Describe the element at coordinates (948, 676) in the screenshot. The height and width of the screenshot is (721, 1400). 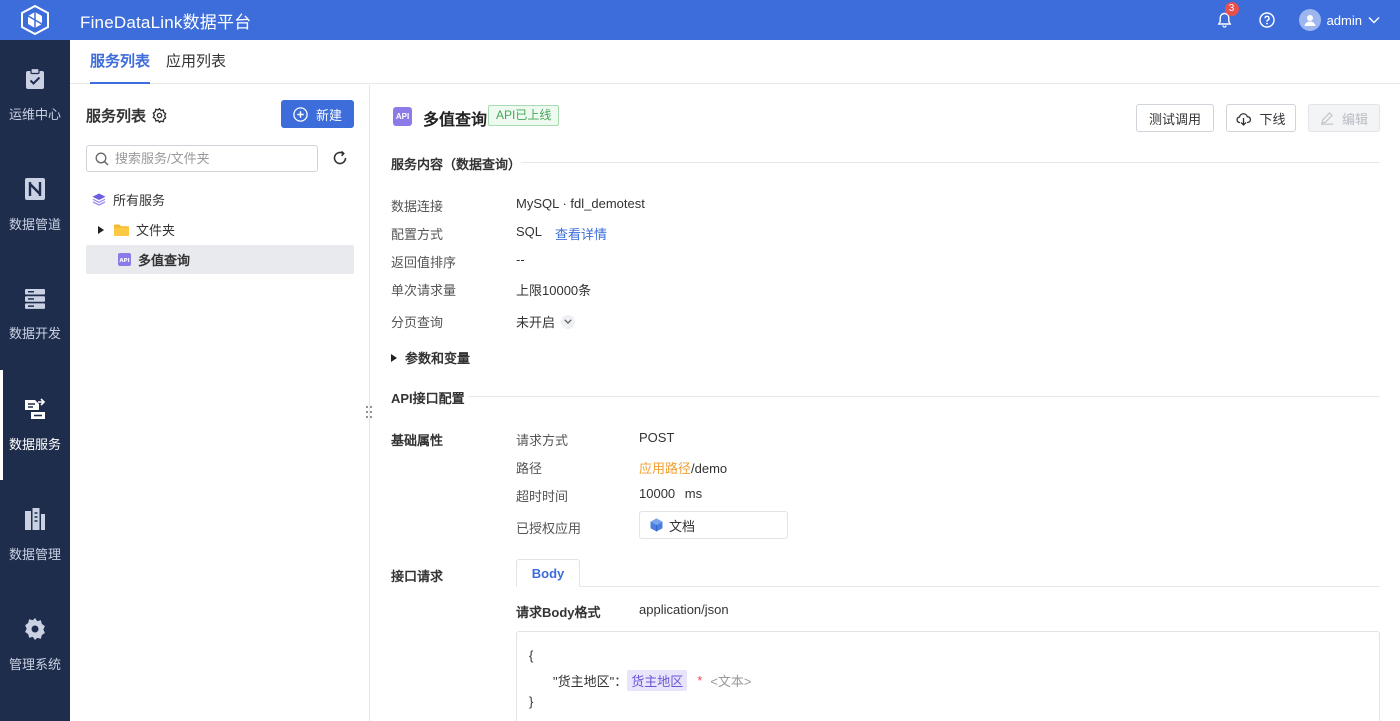
I see `request-body-code: { "货主地区"： 货主地区 * <文本> }` at that location.